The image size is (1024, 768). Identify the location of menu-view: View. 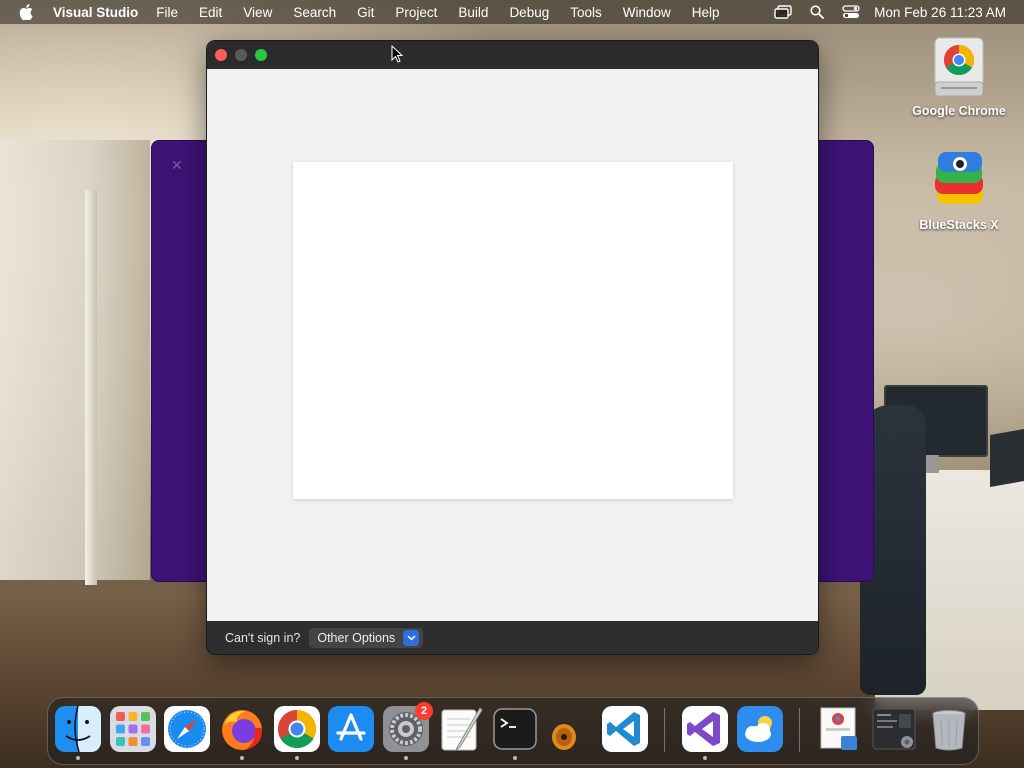
(257, 12).